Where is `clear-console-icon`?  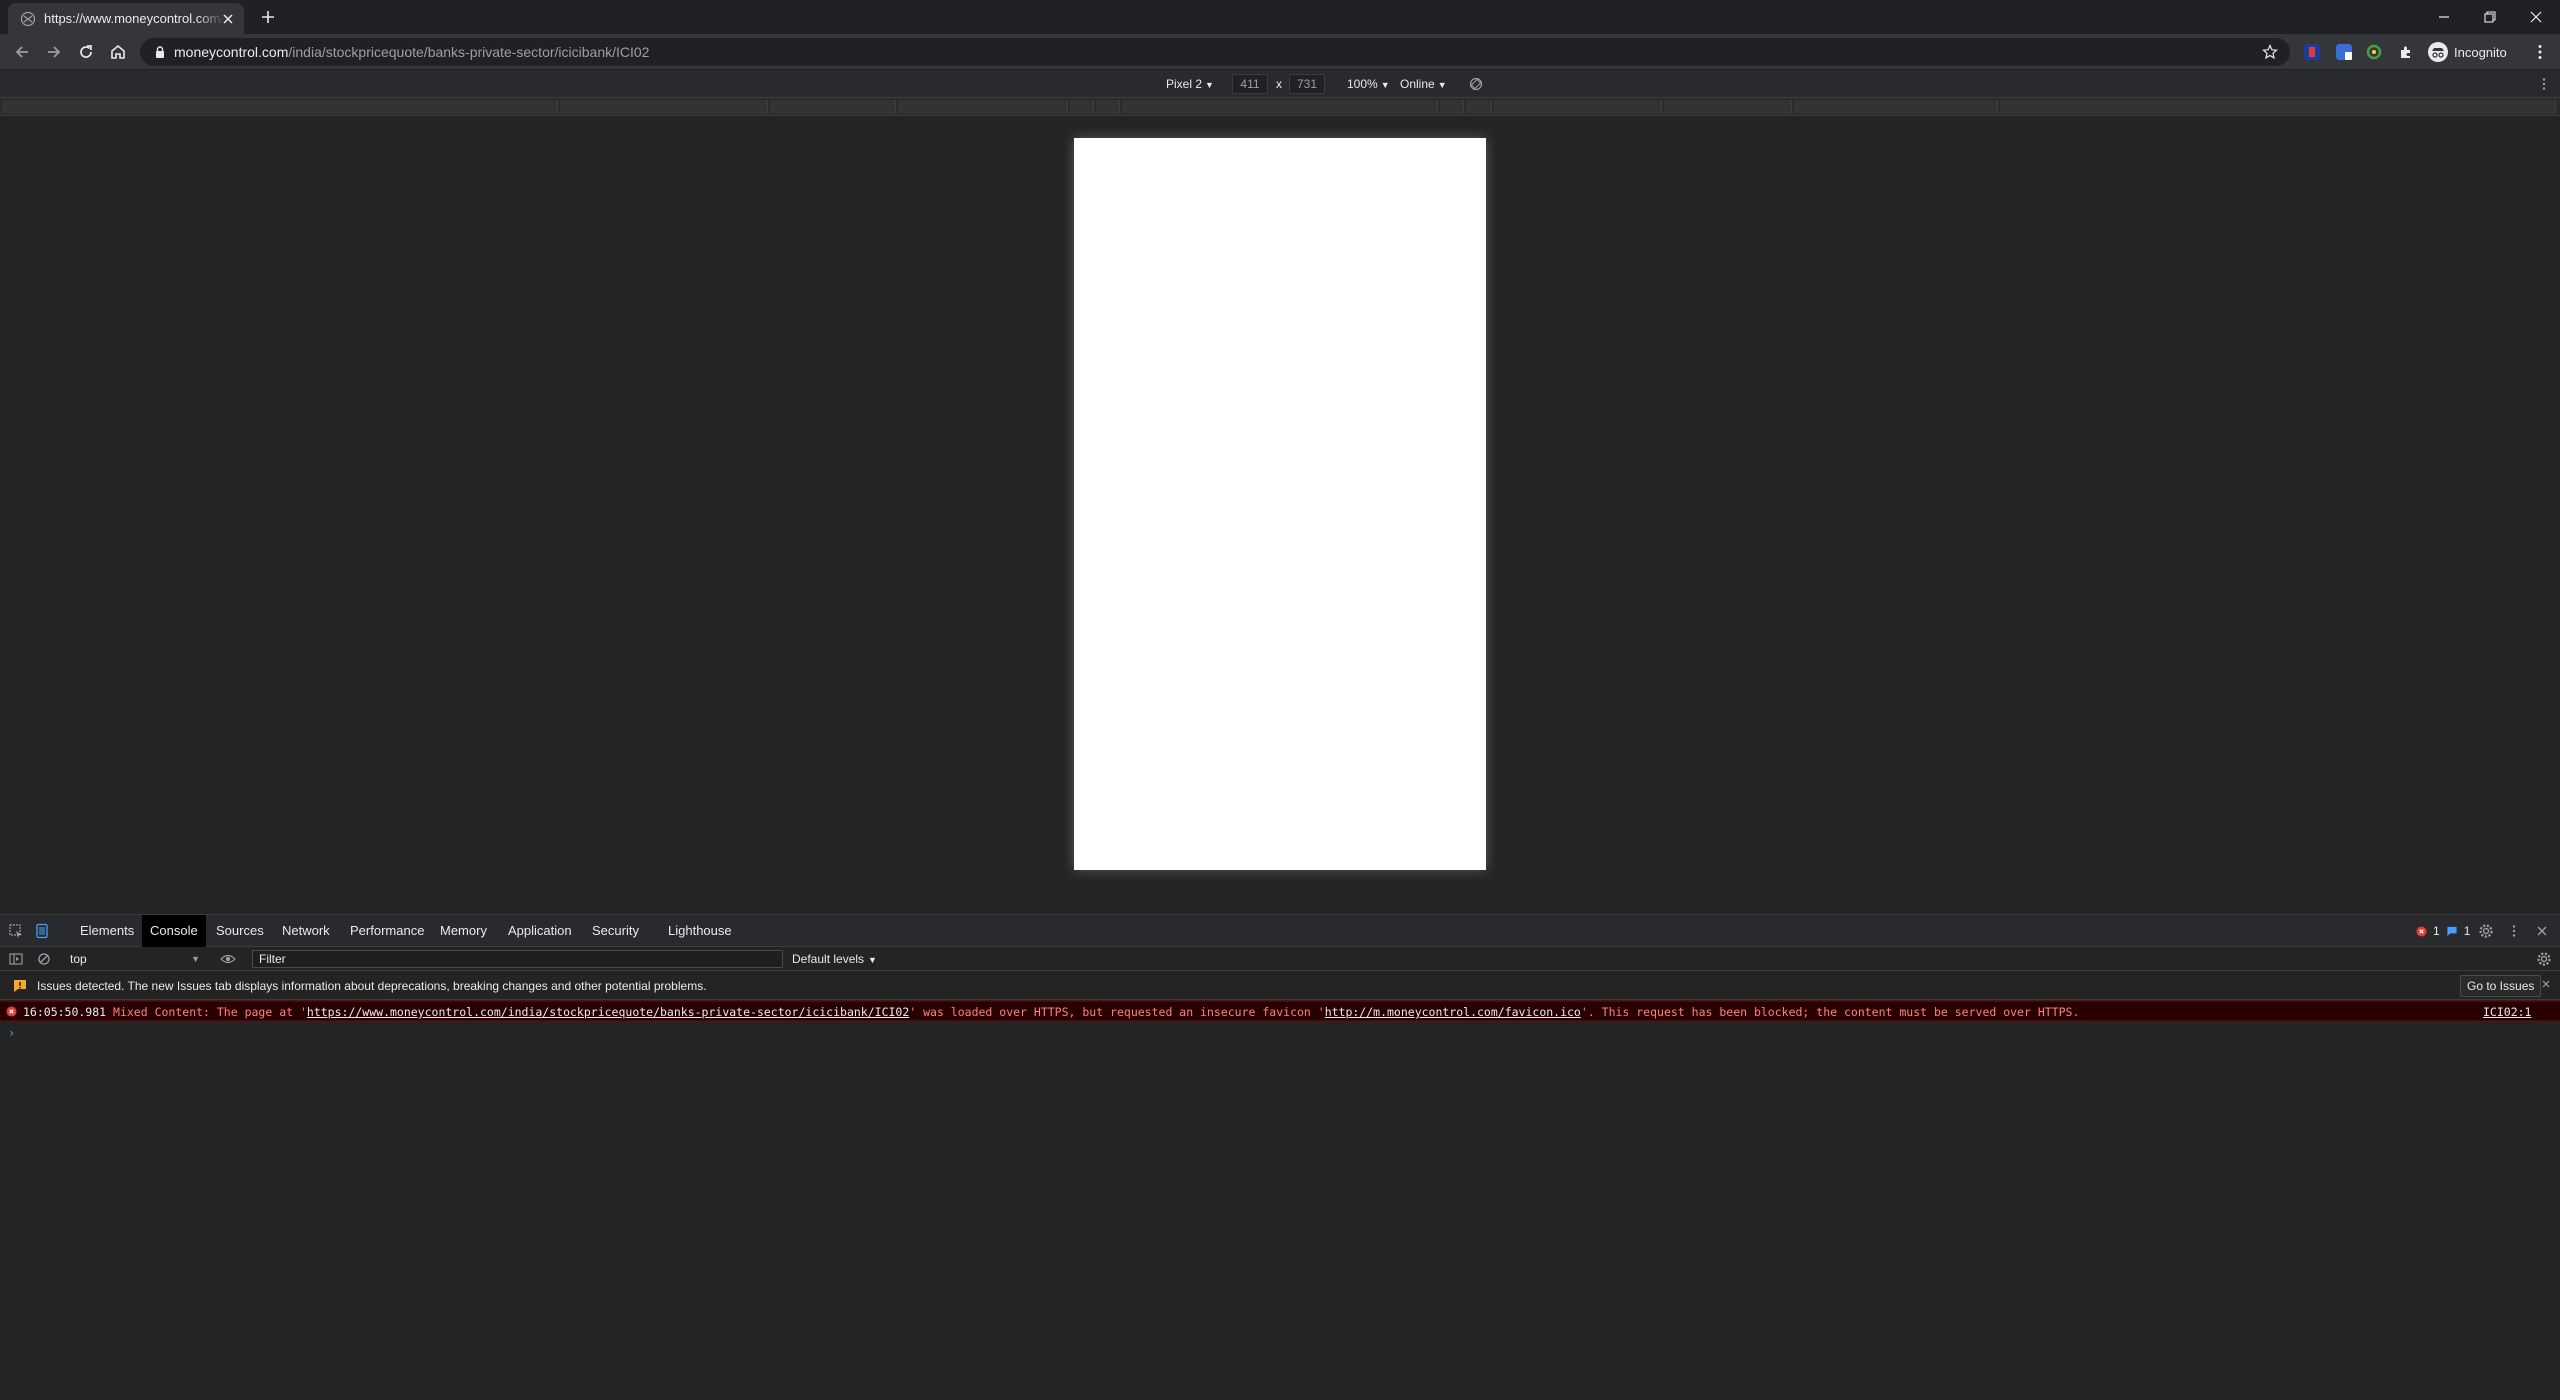
clear-console-icon is located at coordinates (44, 959).